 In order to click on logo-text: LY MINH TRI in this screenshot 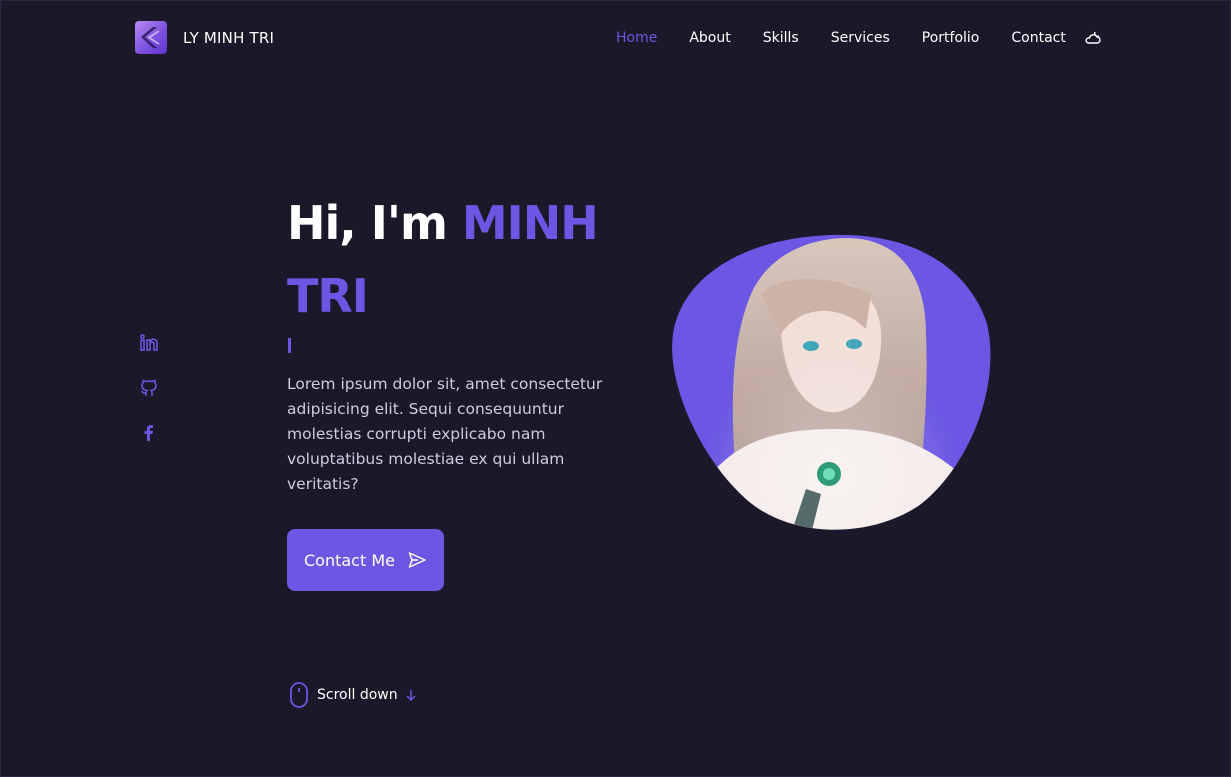, I will do `click(229, 37)`.